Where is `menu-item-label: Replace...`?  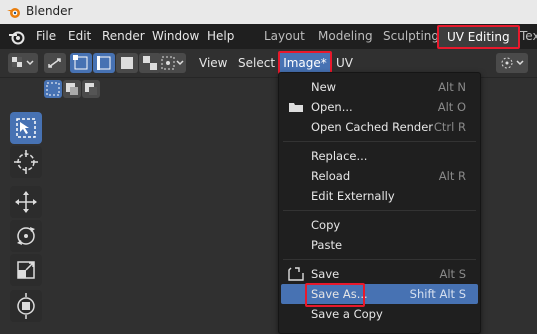 menu-item-label: Replace... is located at coordinates (339, 156).